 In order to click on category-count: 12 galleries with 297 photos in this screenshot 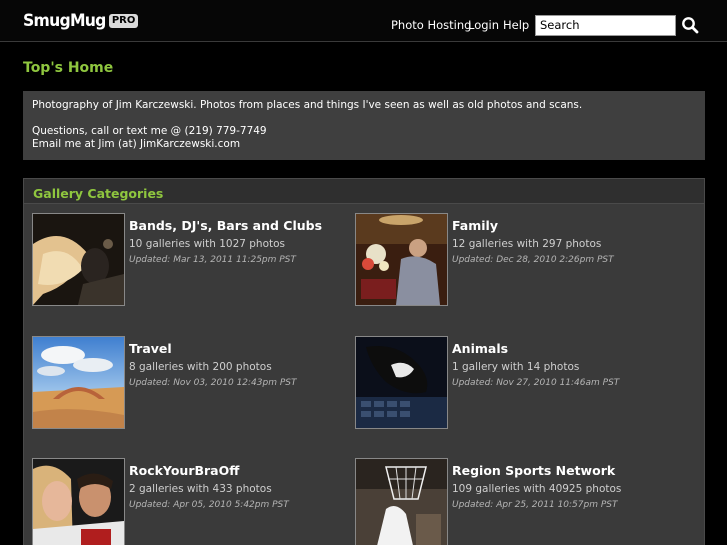, I will do `click(527, 244)`.